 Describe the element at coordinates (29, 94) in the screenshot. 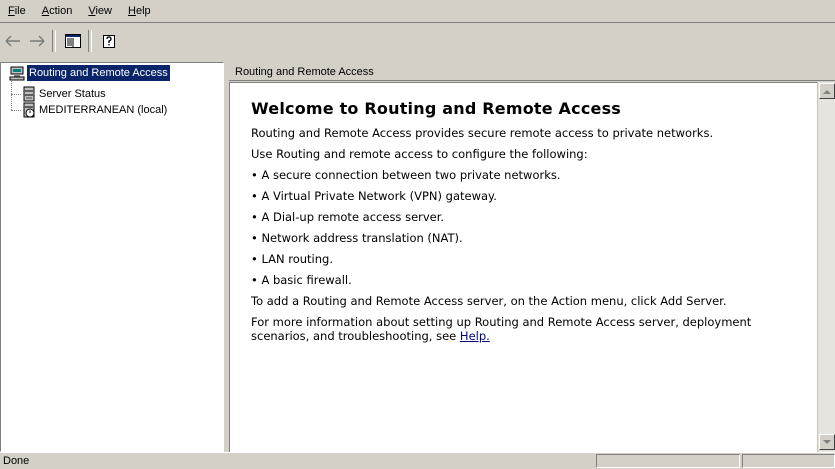

I see `server-status-icon` at that location.